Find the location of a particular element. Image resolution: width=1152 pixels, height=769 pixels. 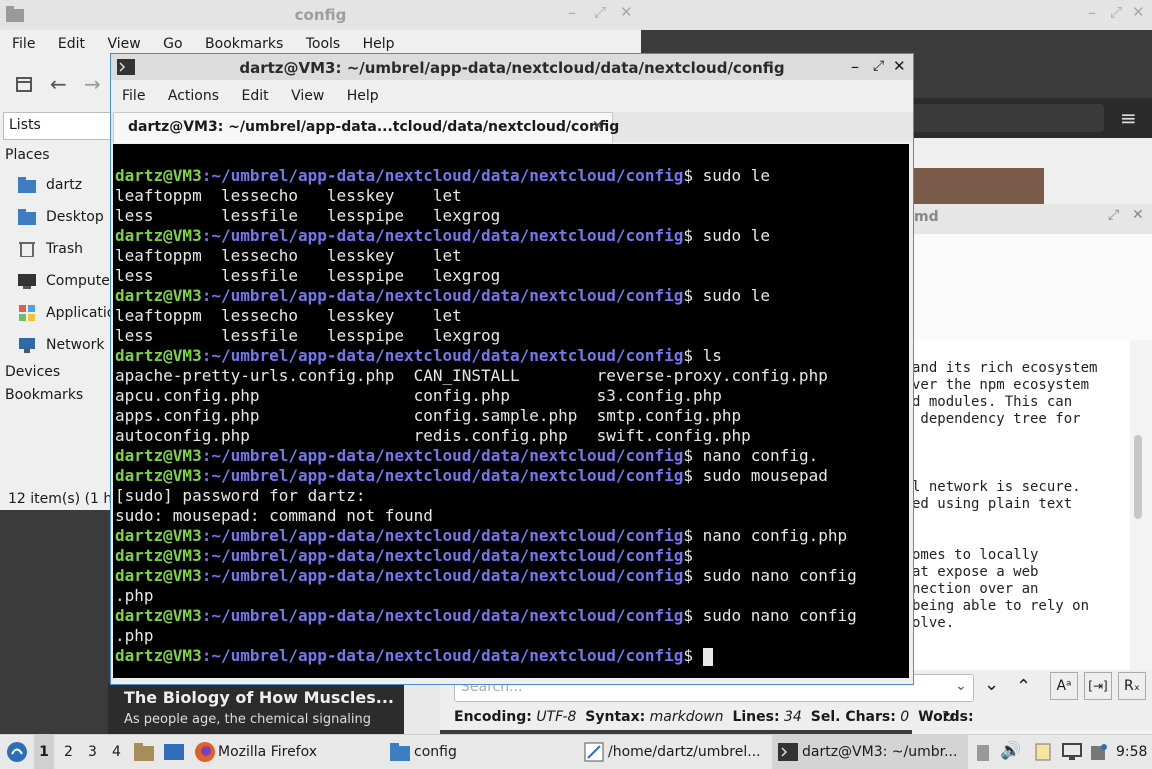

file-manager-titlebar: config – ⤢ ✕ – ⤢ ✕ is located at coordinates (576, 15).